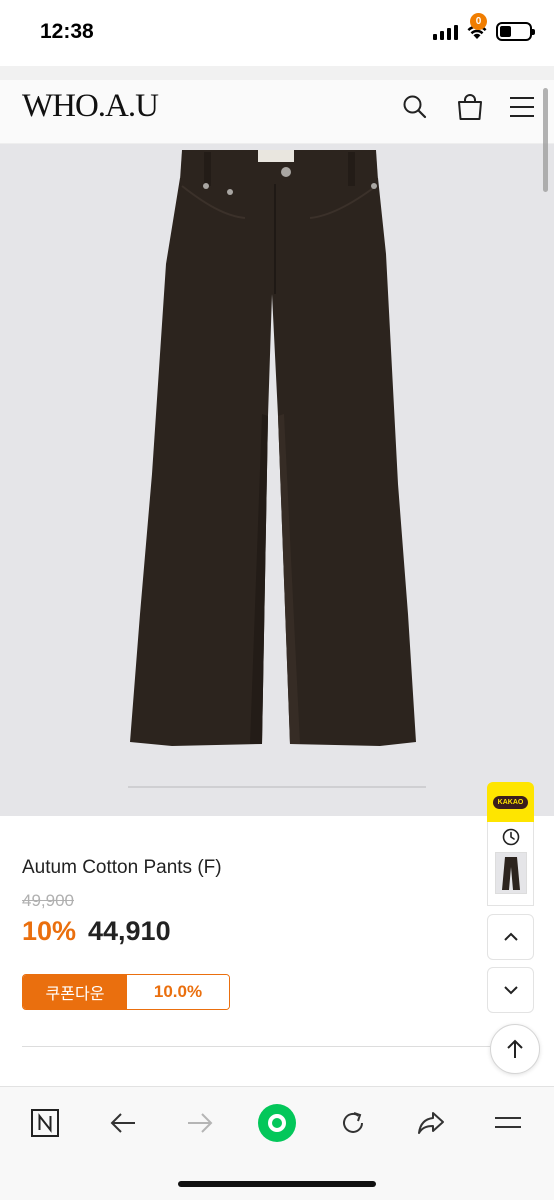 The width and height of the screenshot is (554, 1200). I want to click on image-pagination-indicator, so click(277, 787).